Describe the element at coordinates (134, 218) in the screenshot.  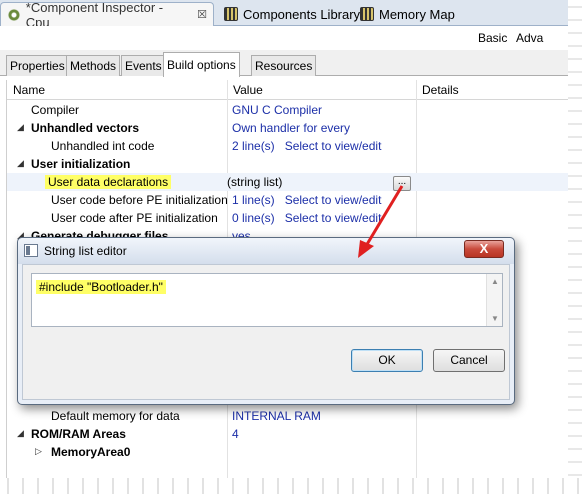
I see `row-name: User code after PE initialization` at that location.